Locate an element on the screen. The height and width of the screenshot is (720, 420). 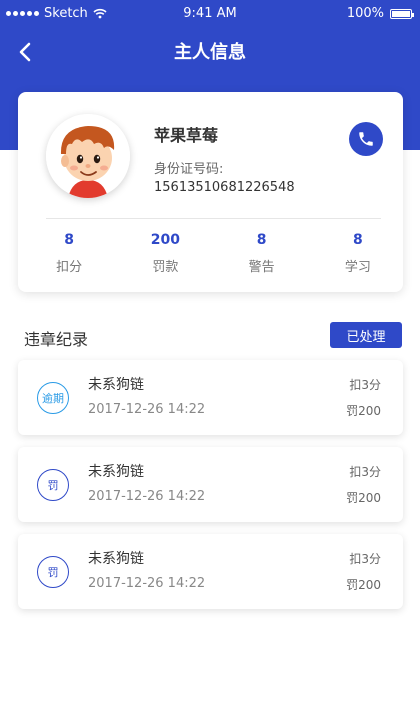
battery-icon is located at coordinates (402, 13).